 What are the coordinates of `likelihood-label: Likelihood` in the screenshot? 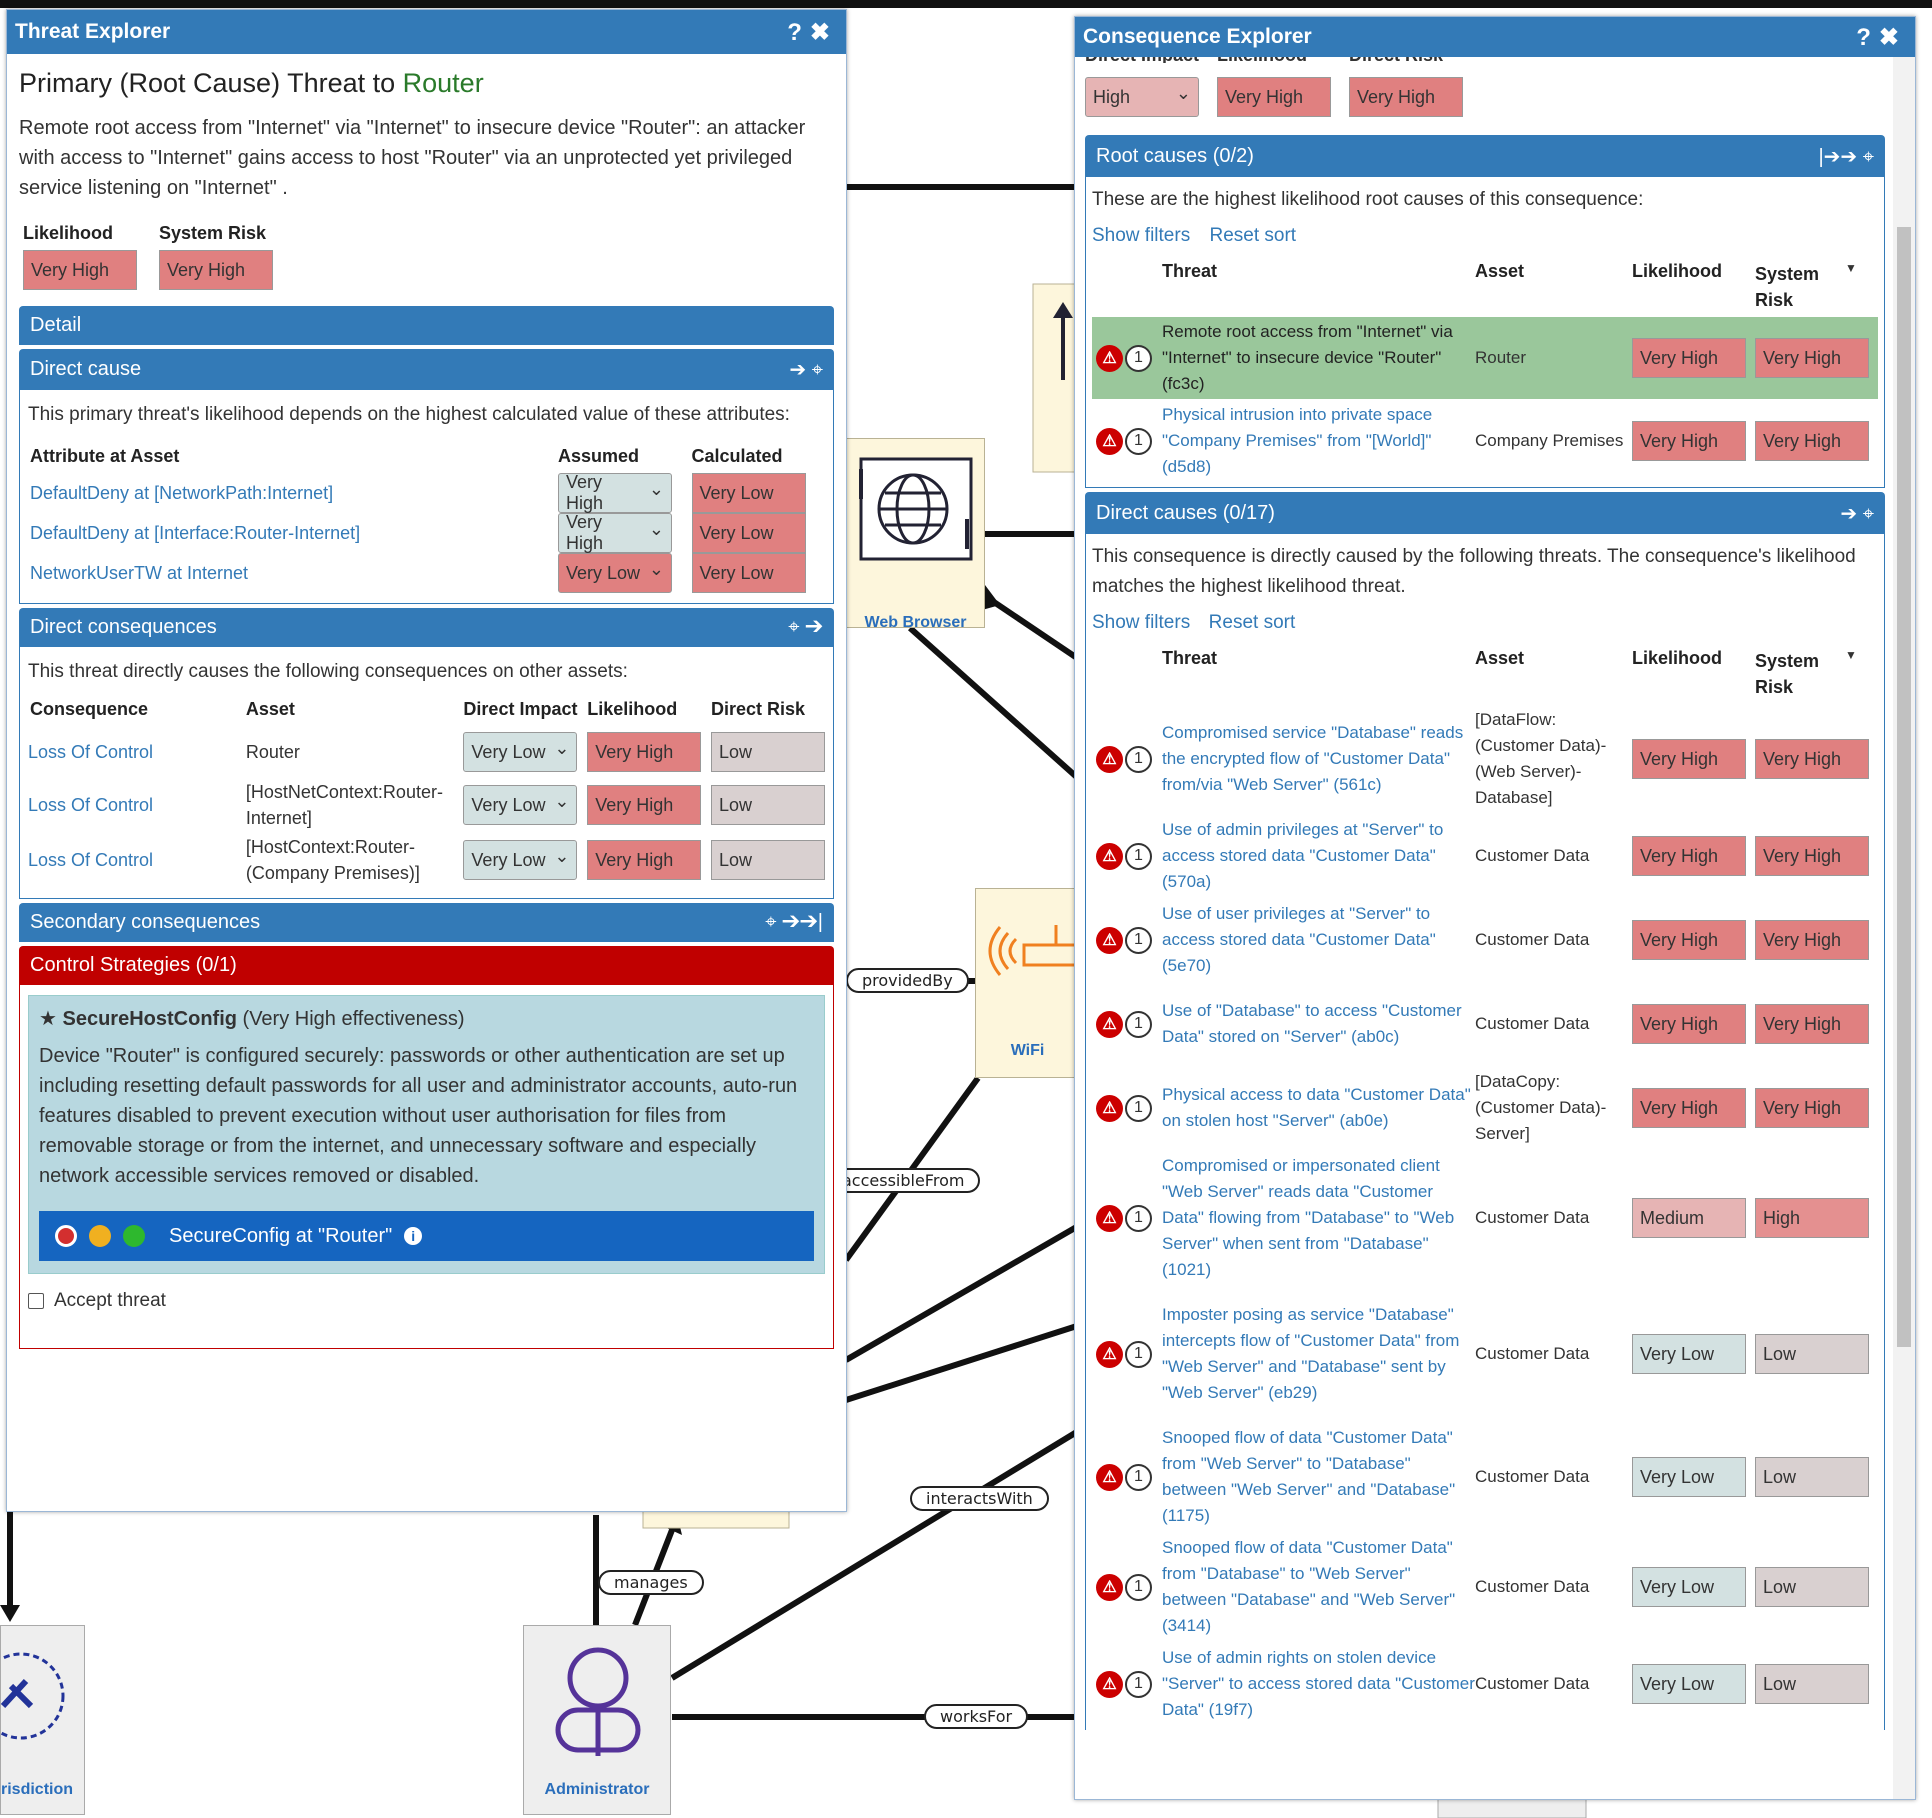 It's located at (68, 233).